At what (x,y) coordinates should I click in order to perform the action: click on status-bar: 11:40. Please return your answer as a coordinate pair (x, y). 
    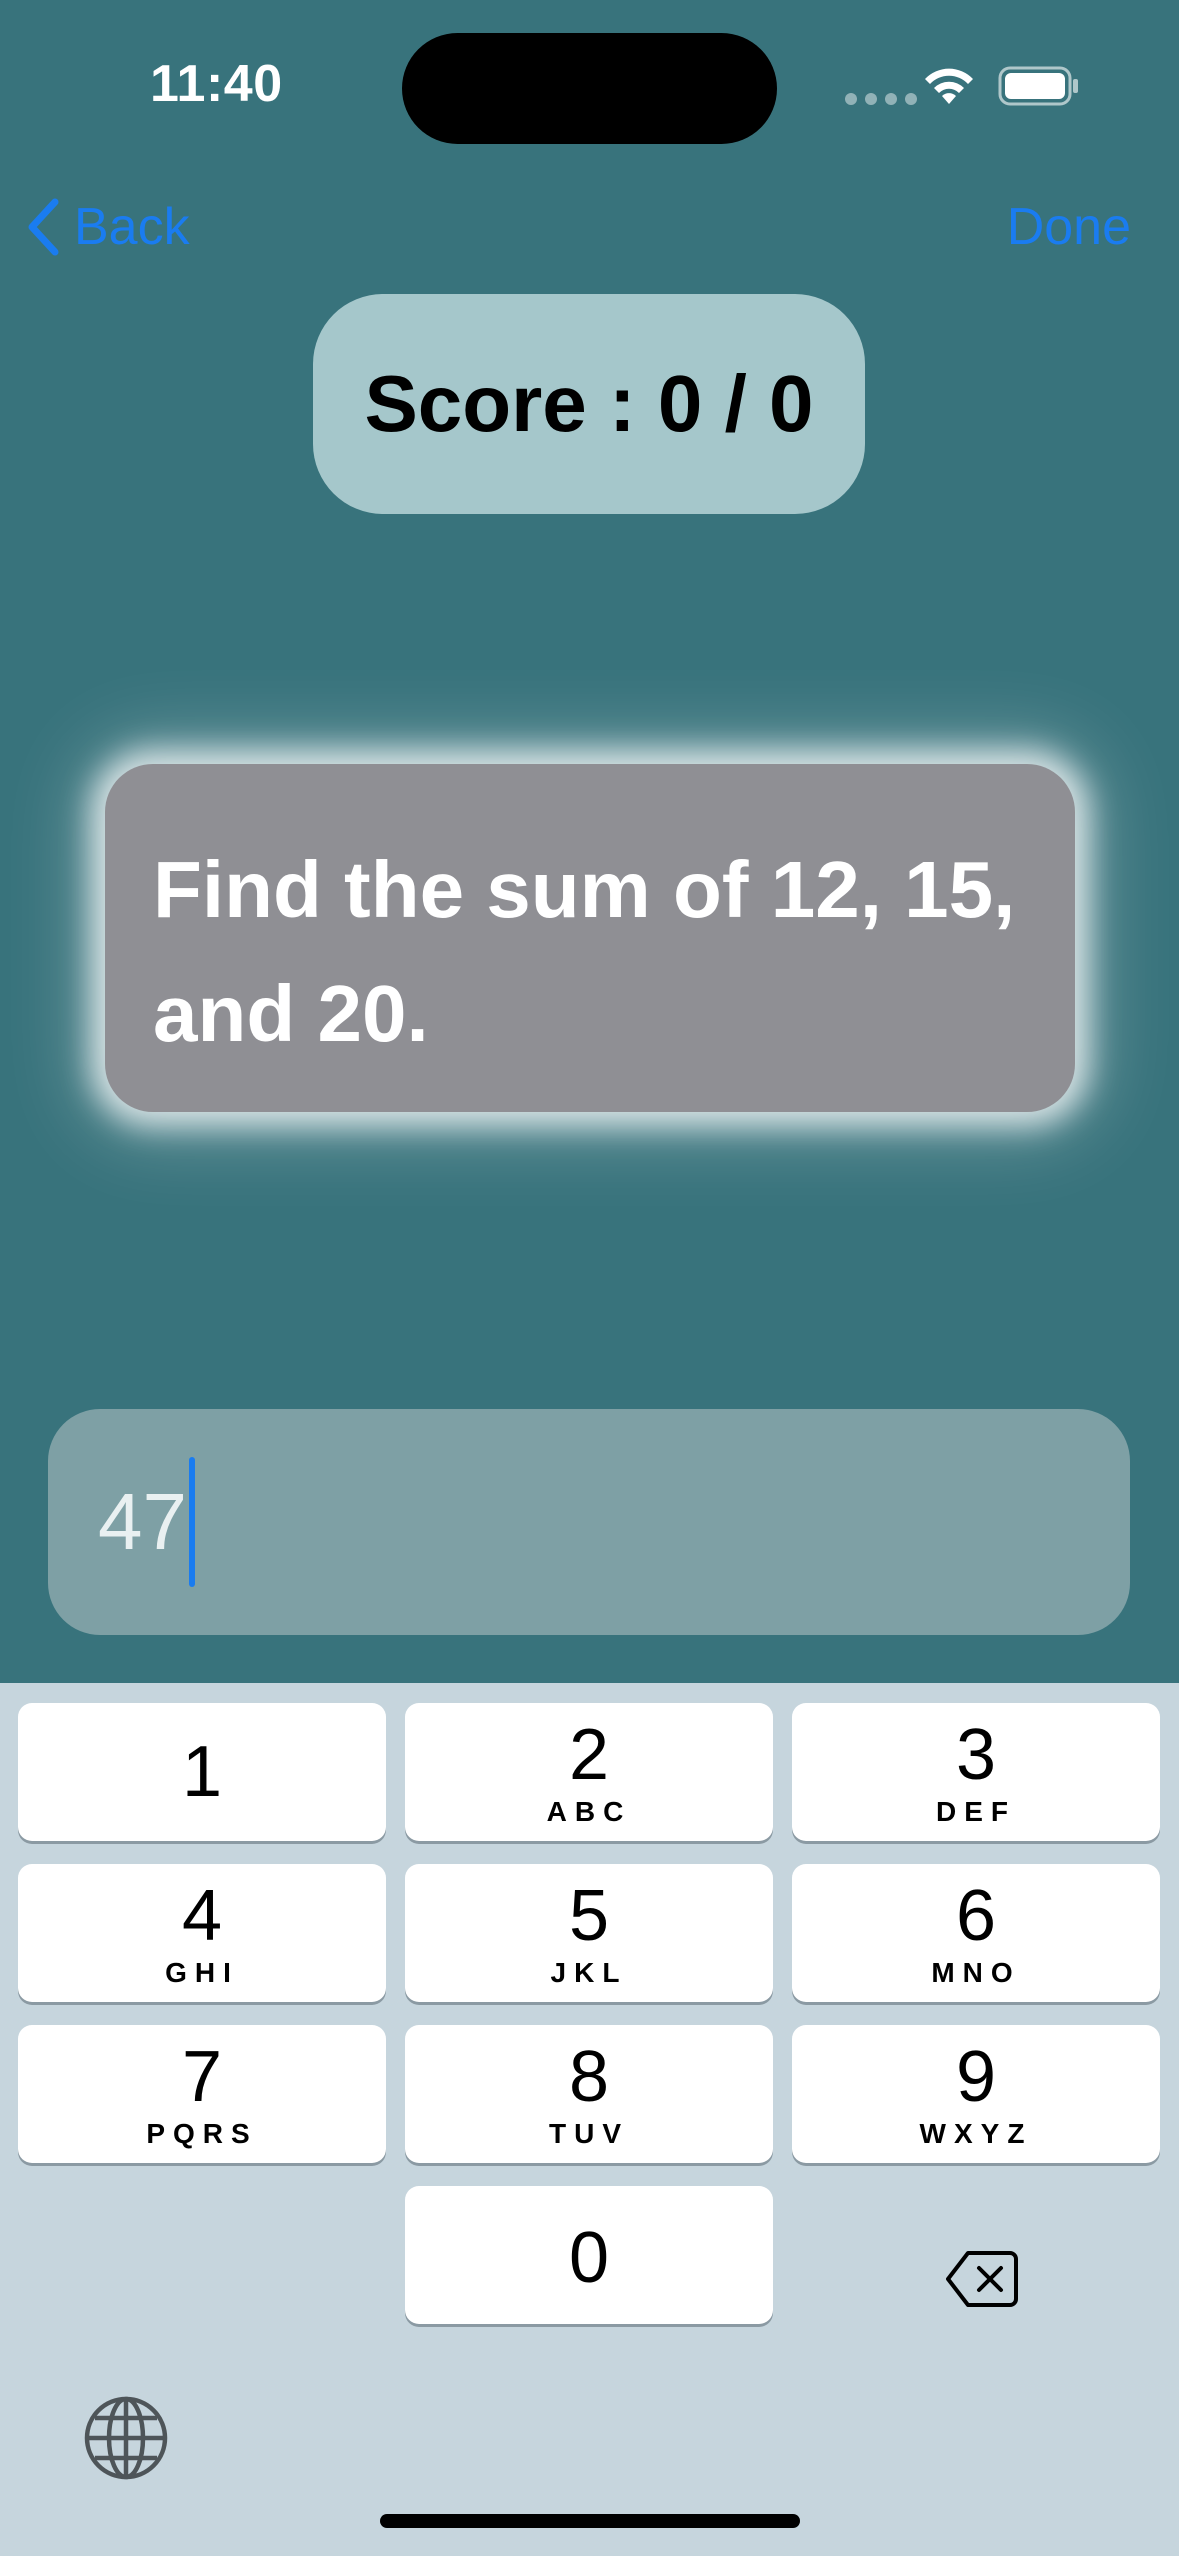
    Looking at the image, I should click on (589, 85).